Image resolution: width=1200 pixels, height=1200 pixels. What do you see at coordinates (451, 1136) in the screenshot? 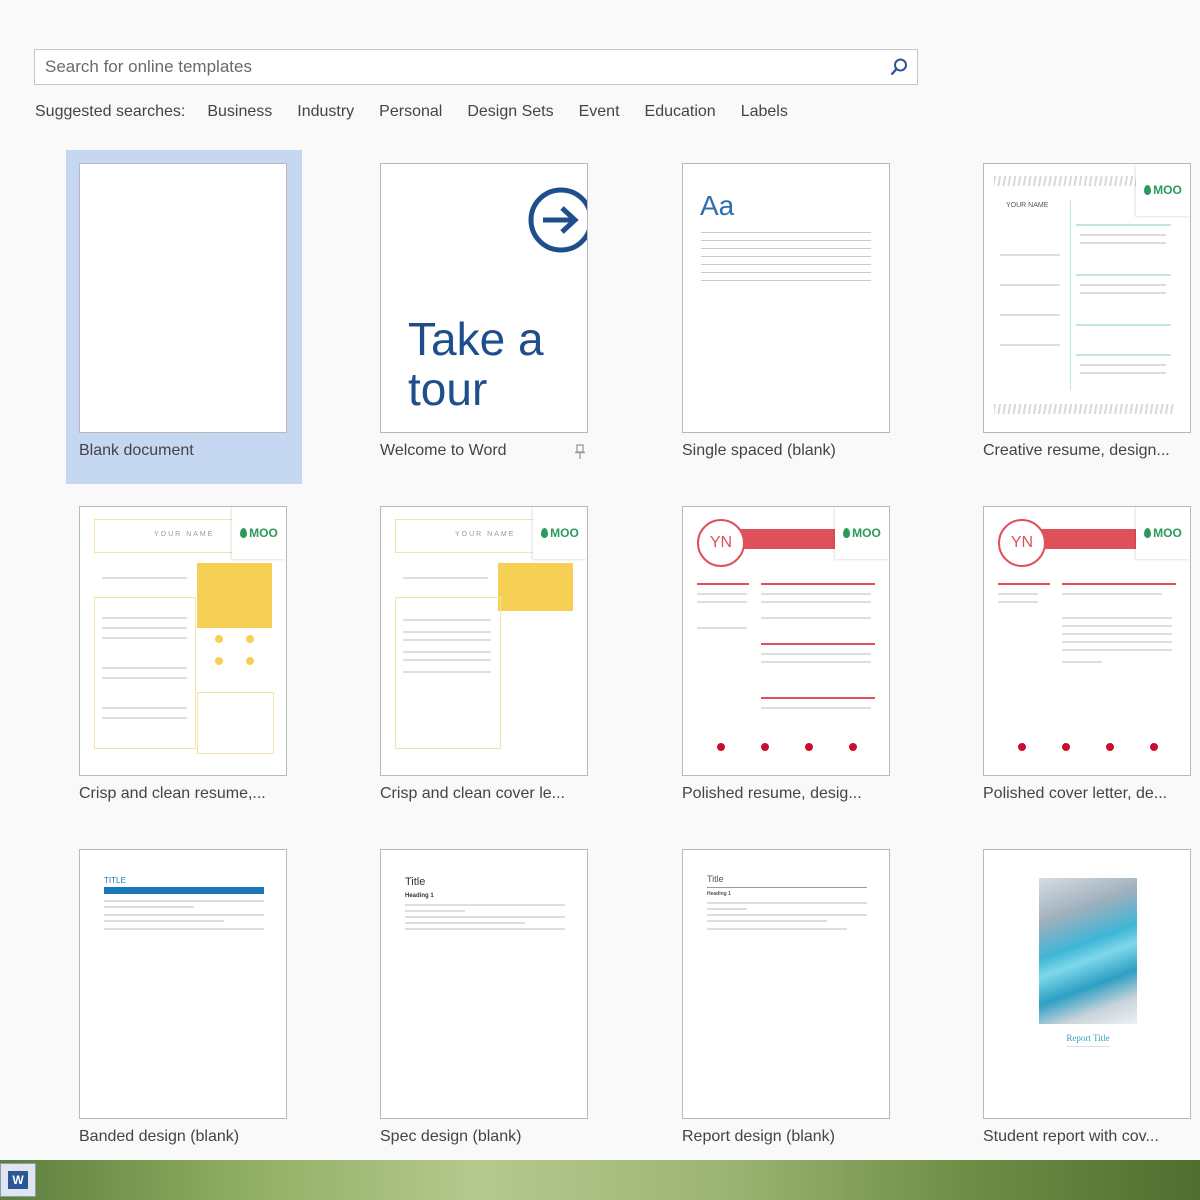
I see `template-caption: Spec design (blank)` at bounding box center [451, 1136].